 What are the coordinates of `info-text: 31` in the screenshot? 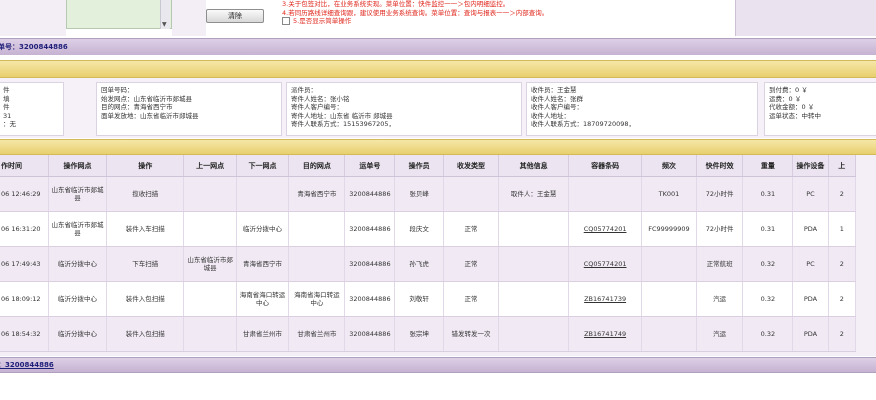 It's located at (7, 115).